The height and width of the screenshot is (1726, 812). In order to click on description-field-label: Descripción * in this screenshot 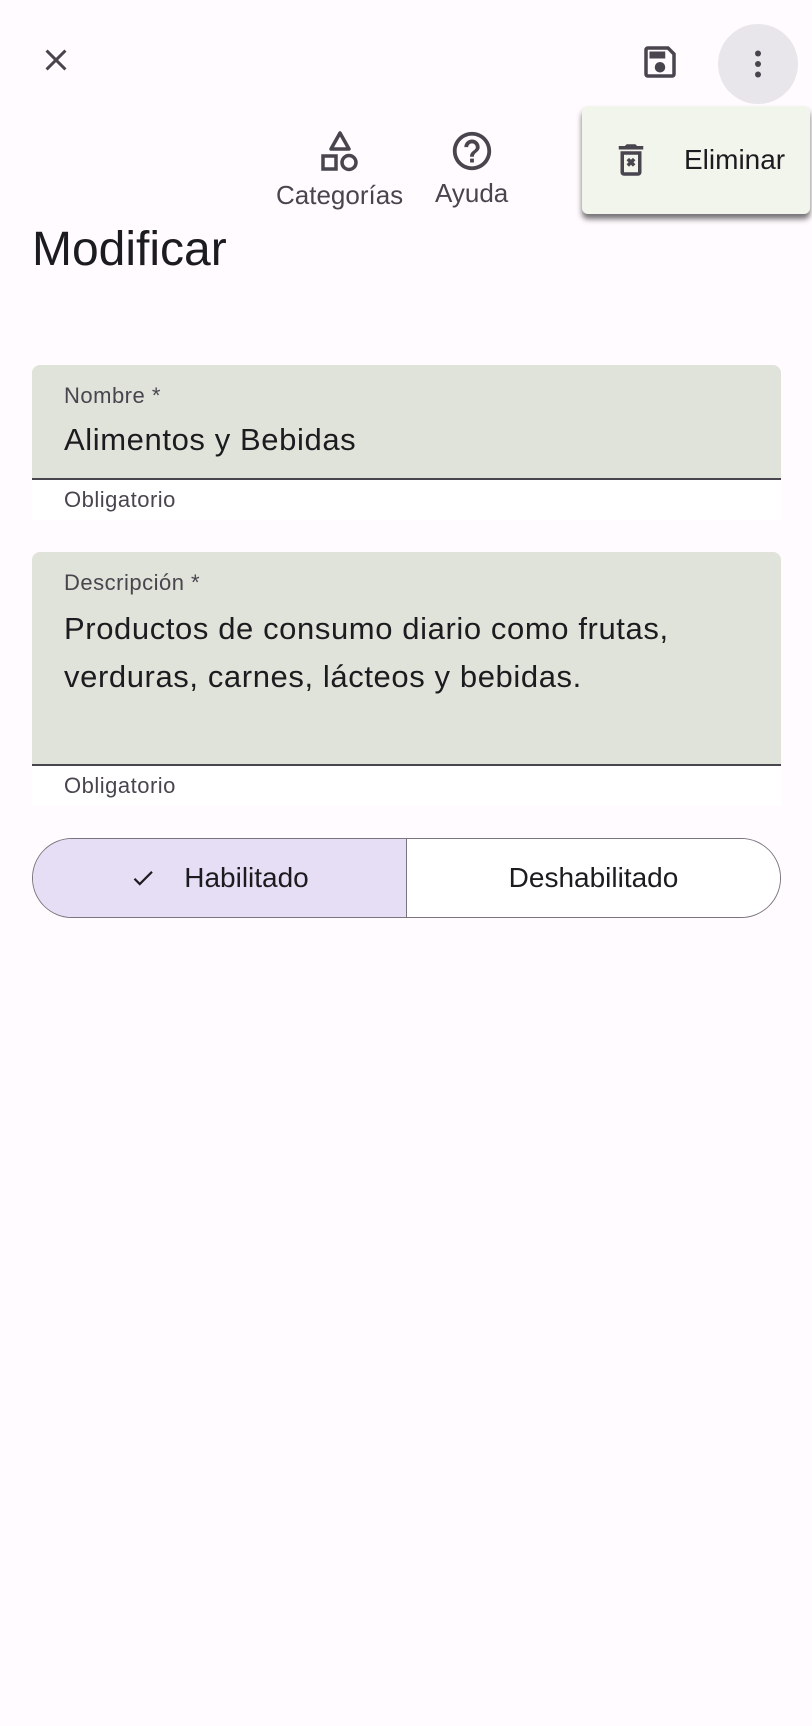, I will do `click(132, 582)`.